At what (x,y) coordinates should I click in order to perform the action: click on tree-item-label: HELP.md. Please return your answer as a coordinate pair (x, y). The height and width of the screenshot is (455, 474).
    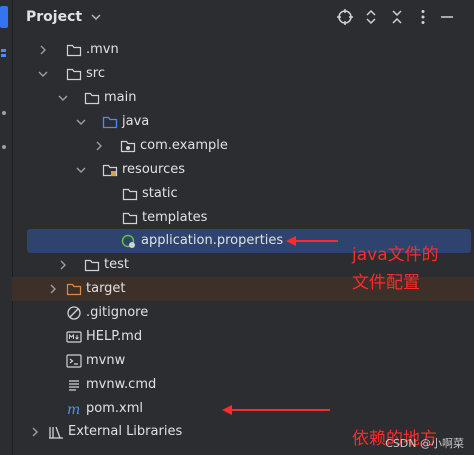
    Looking at the image, I should click on (114, 336).